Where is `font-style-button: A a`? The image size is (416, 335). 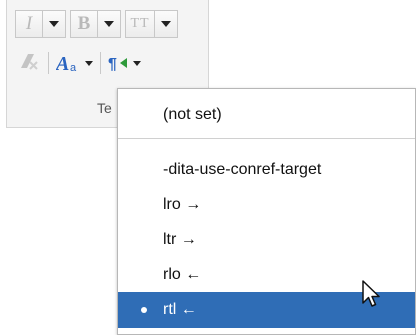 font-style-button: A a is located at coordinates (74, 63).